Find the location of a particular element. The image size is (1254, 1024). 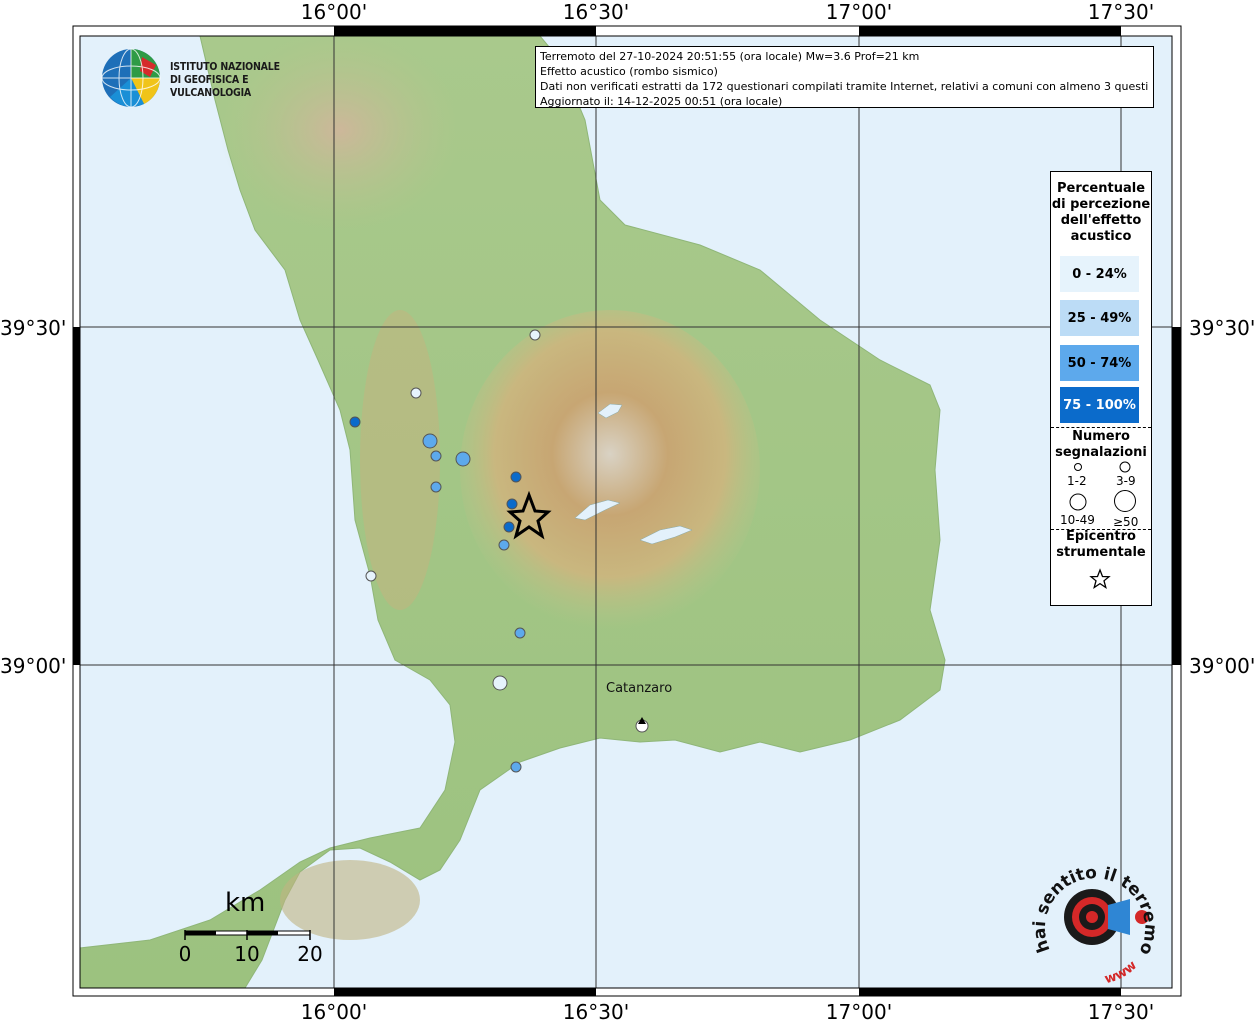

logo-line-2: DI GEOFISICA E VULCANOLOGIA is located at coordinates (211, 86).